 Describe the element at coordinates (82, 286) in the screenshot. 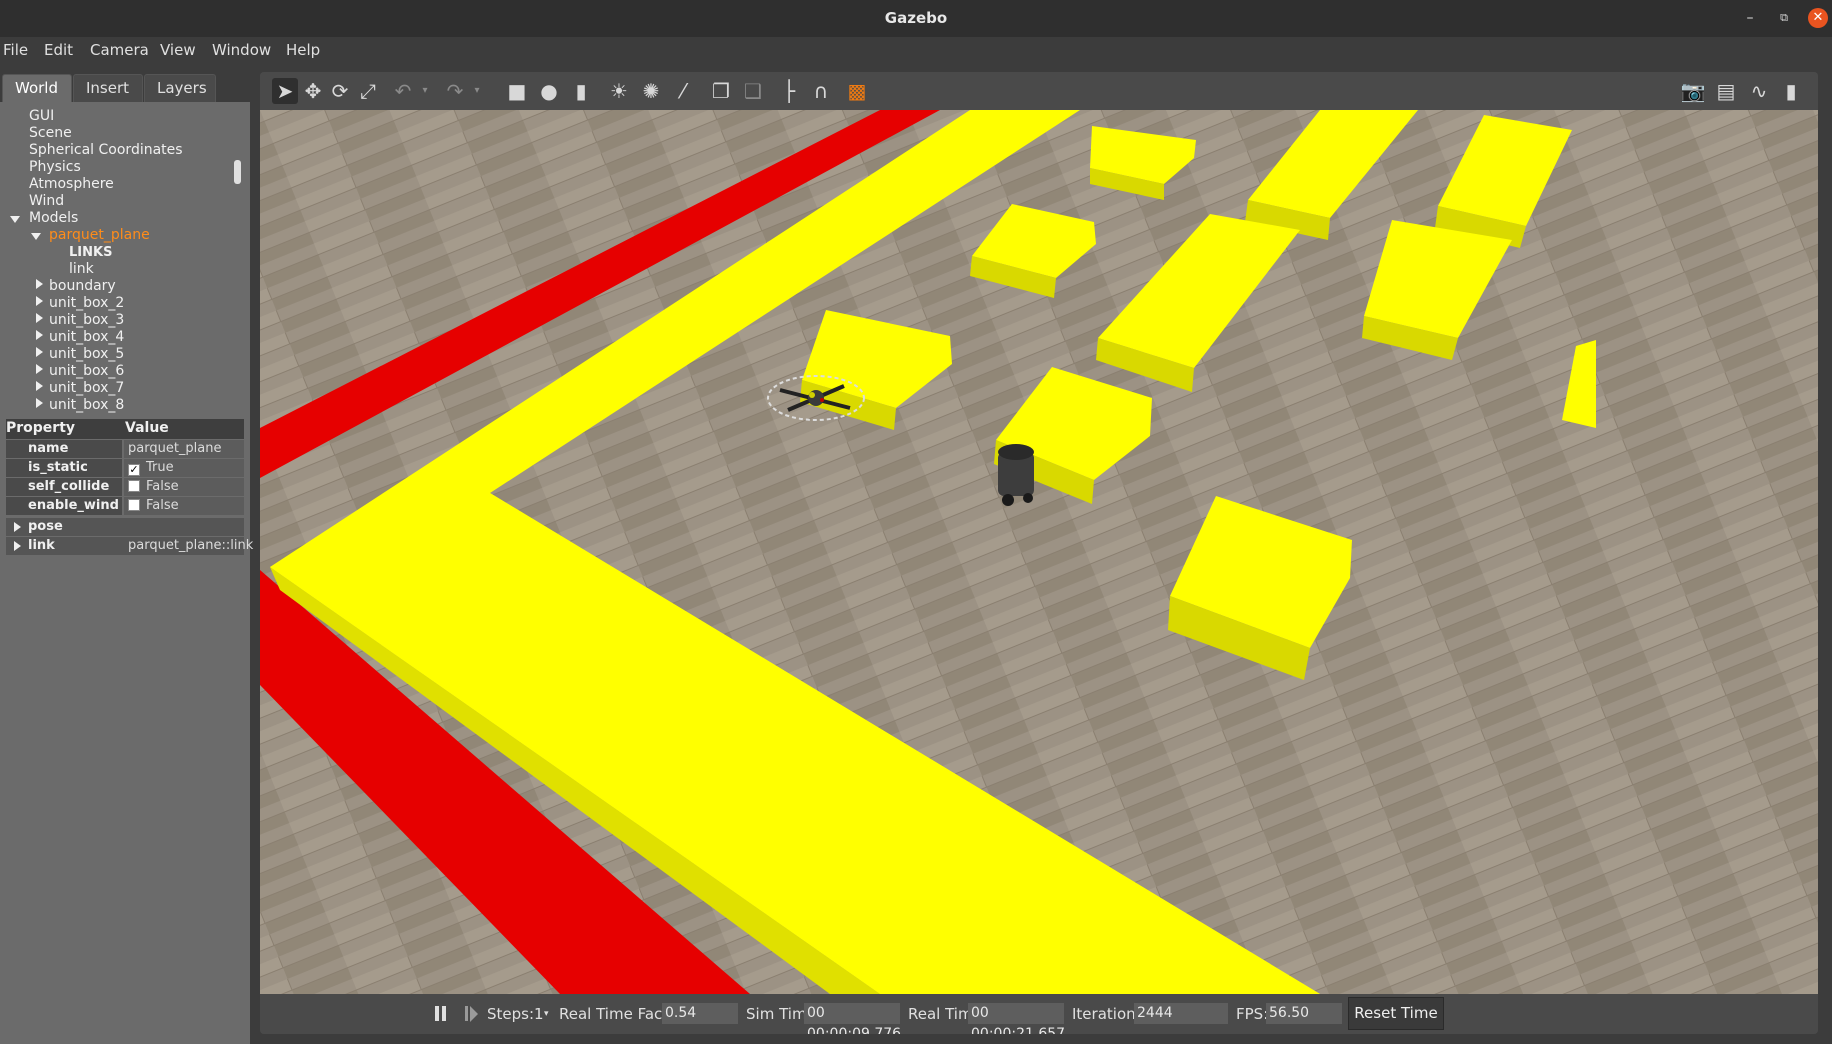

I see `tree-item-boundary: boundary` at that location.